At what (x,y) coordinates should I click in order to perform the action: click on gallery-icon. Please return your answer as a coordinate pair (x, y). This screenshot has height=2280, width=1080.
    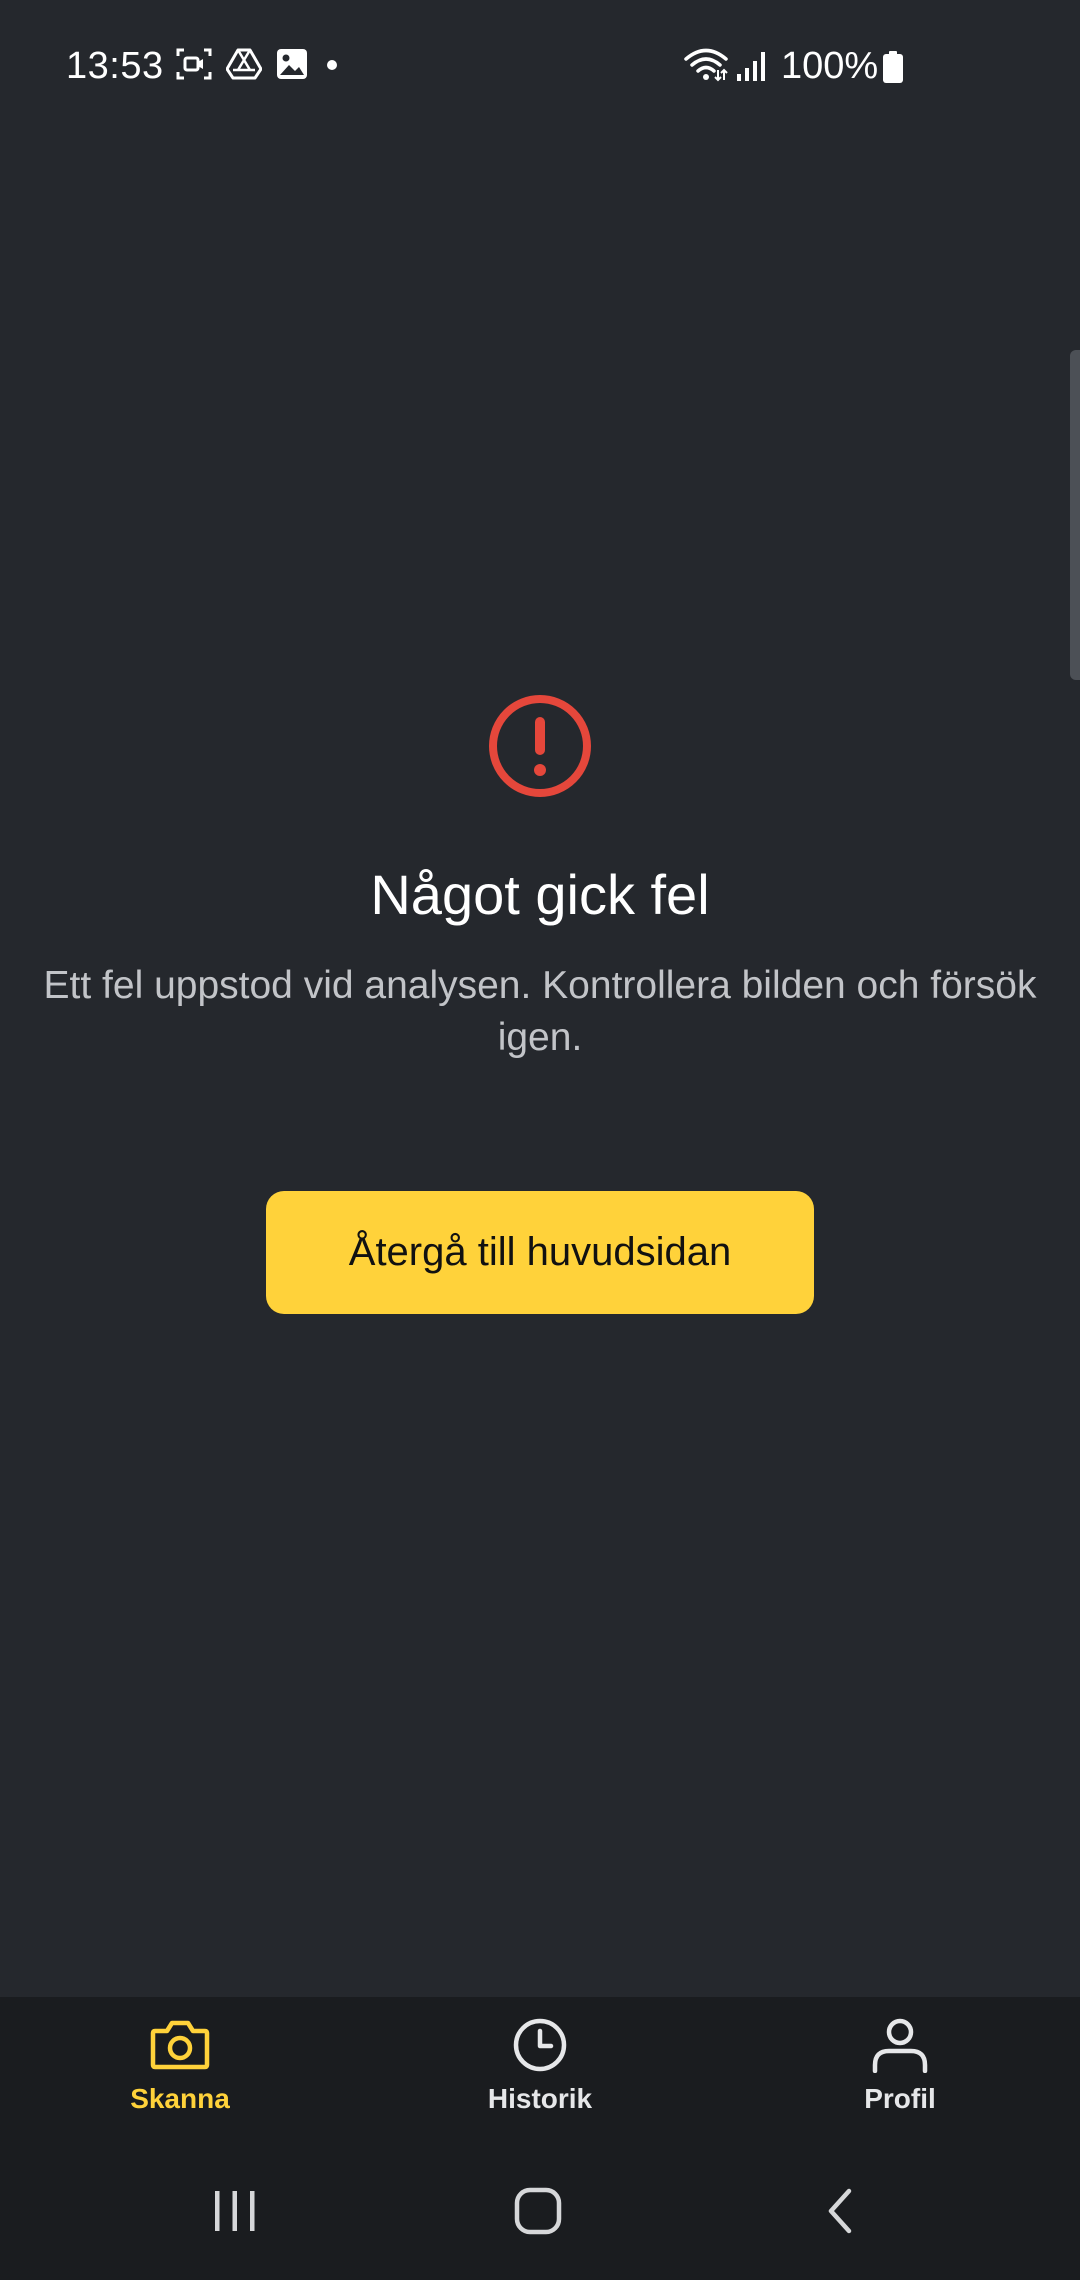
    Looking at the image, I should click on (292, 64).